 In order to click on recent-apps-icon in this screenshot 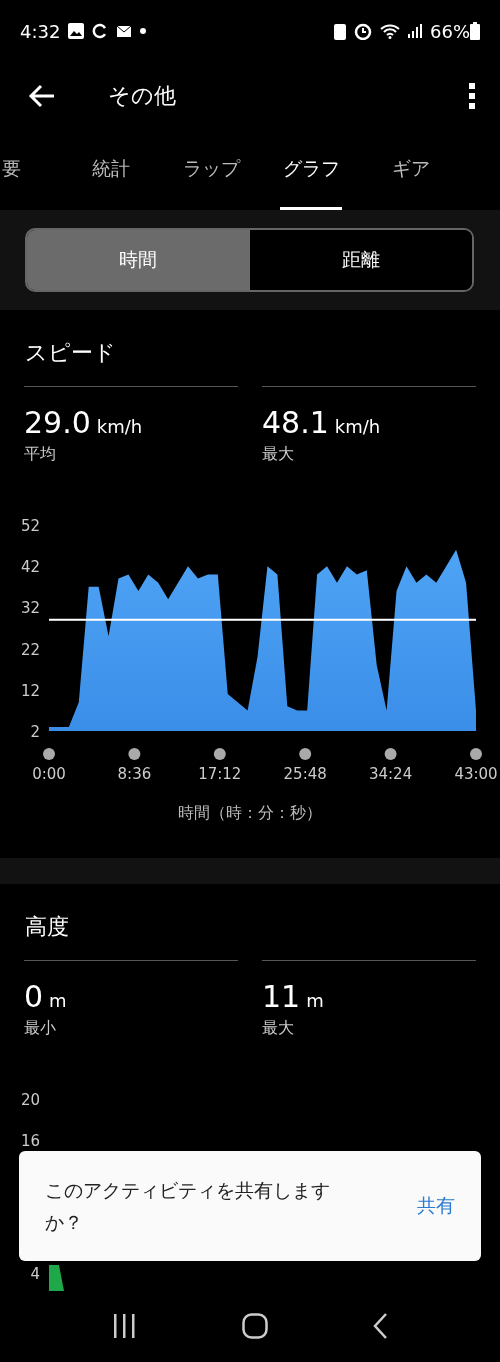, I will do `click(125, 1326)`.